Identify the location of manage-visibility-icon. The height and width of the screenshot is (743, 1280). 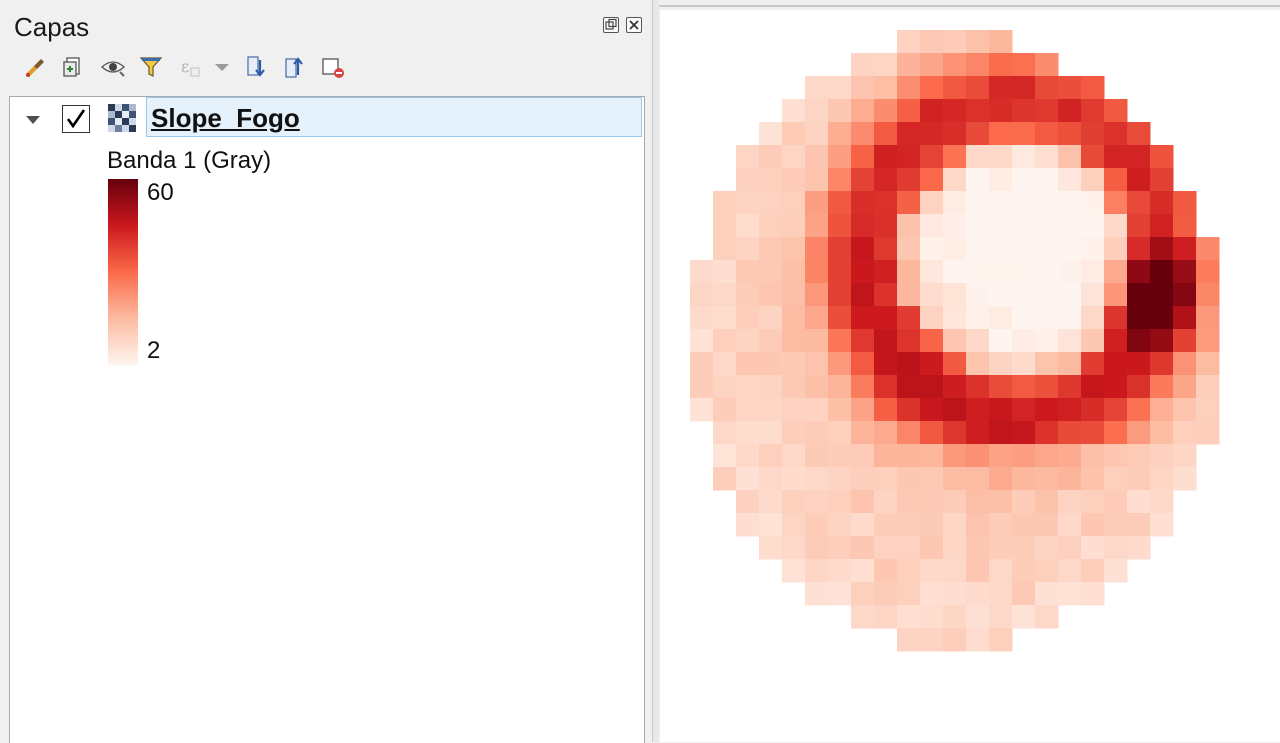
(113, 67).